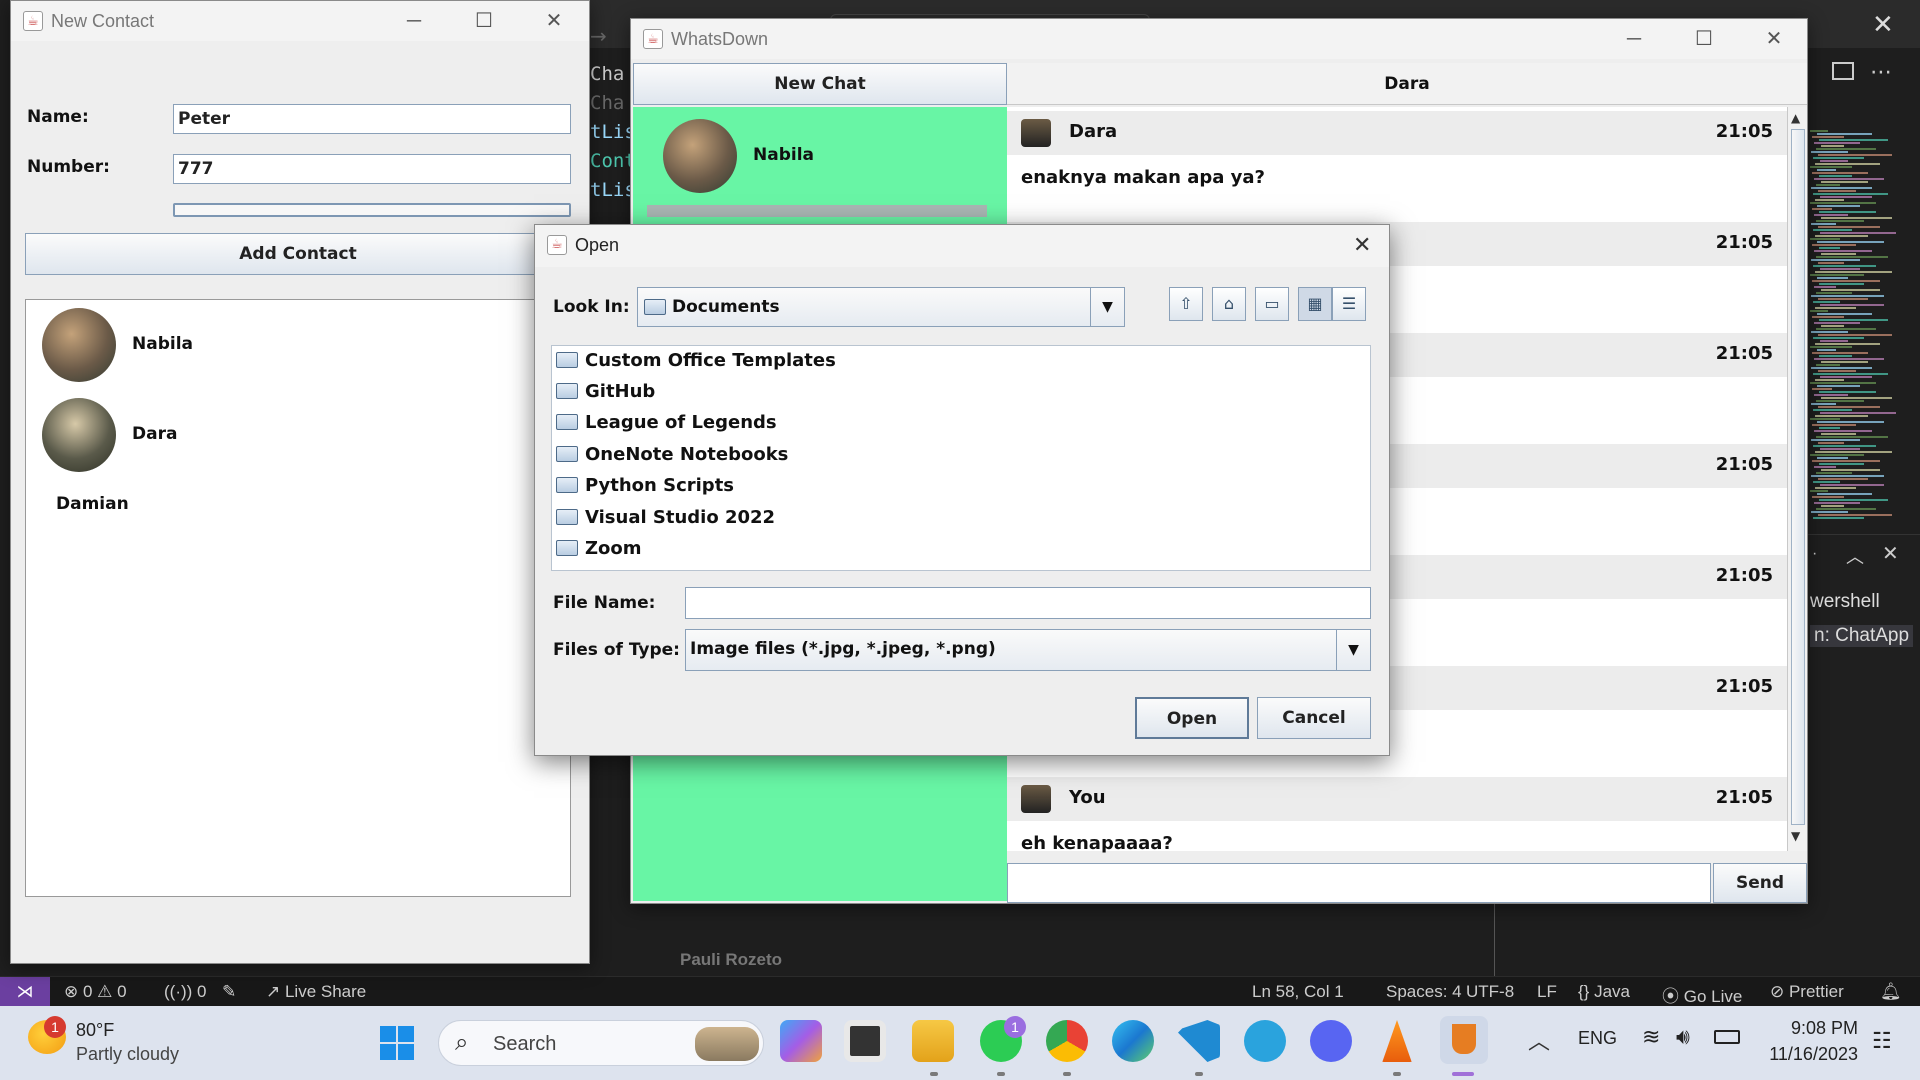 This screenshot has height=1080, width=1920. Describe the element at coordinates (1547, 992) in the screenshot. I see `end-of-line: LF` at that location.